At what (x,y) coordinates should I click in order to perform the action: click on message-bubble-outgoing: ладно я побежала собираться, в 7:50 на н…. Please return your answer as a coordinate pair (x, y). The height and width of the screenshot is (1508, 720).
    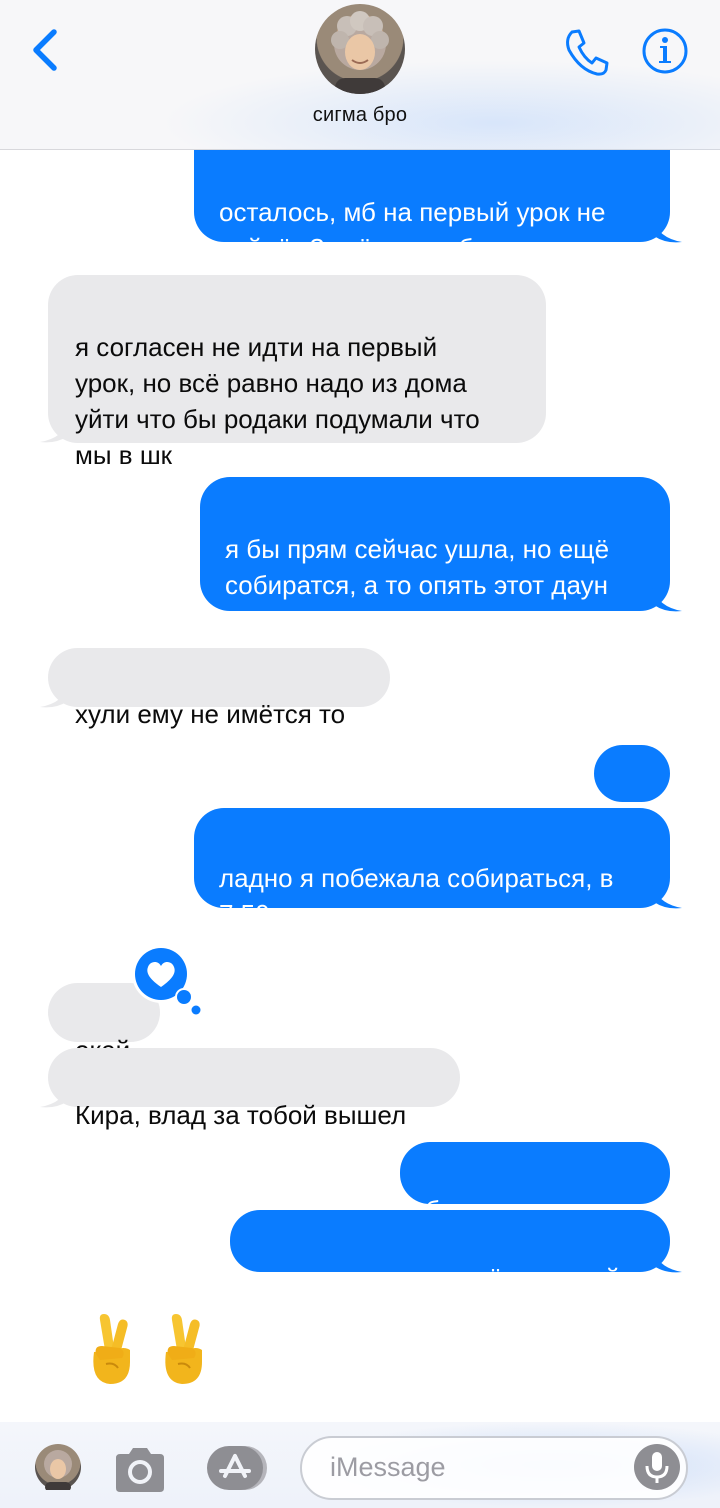
    Looking at the image, I should click on (432, 868).